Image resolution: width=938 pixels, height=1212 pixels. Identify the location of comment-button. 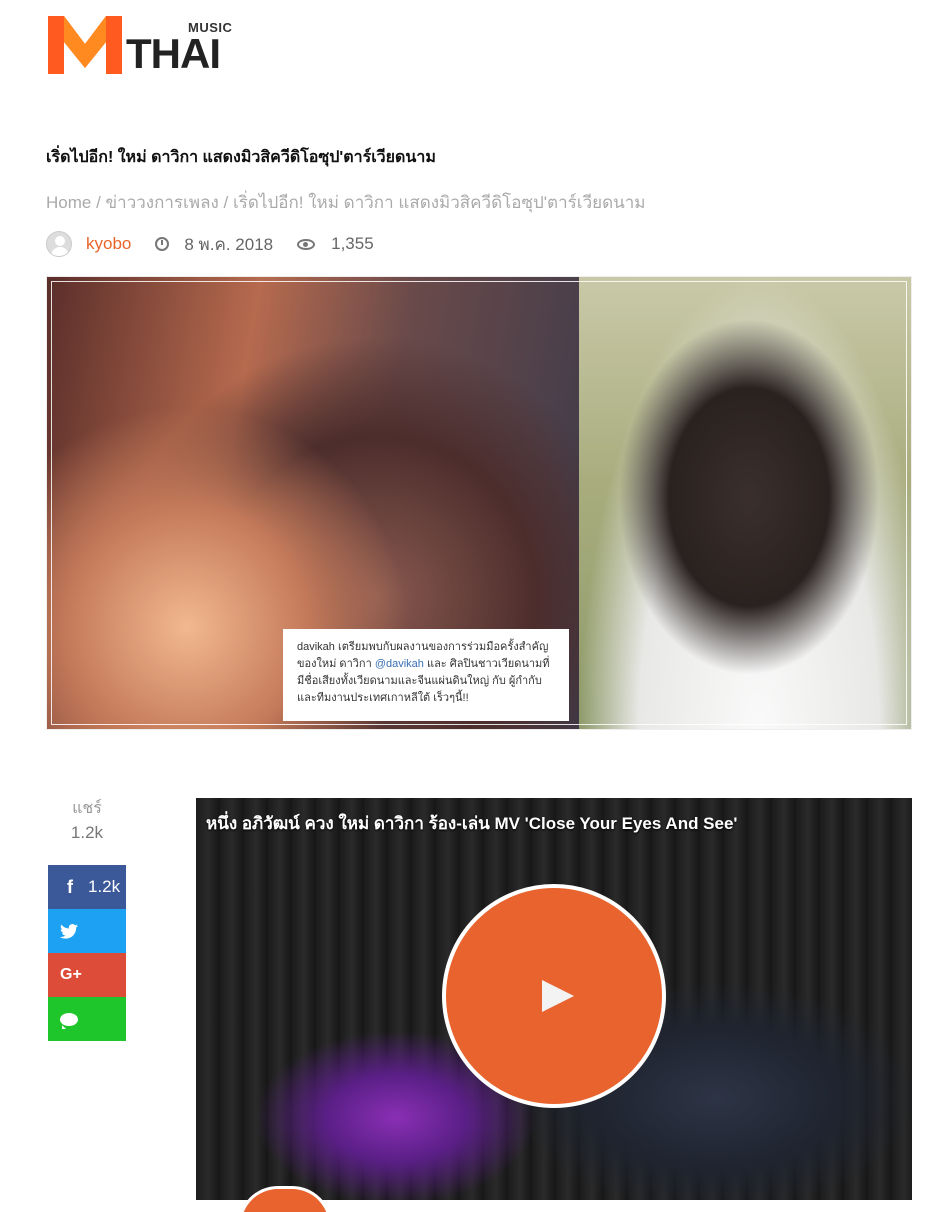
(87, 1019).